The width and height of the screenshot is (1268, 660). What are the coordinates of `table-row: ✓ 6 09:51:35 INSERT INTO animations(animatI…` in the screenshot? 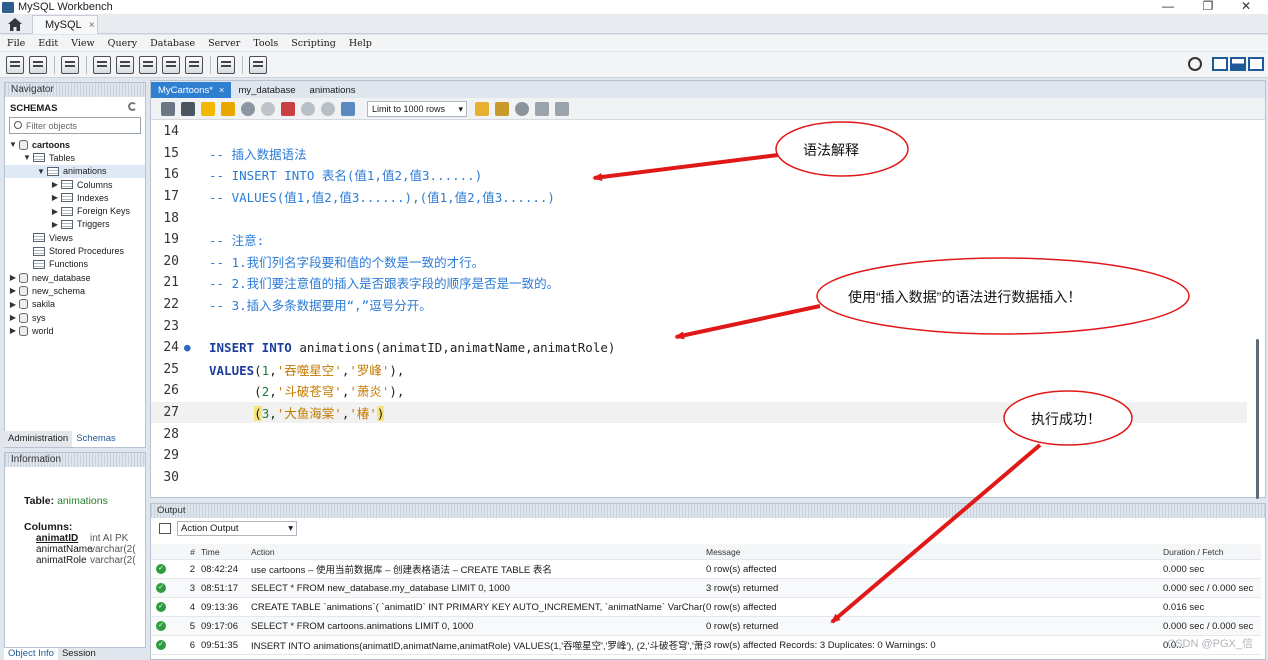 It's located at (706, 645).